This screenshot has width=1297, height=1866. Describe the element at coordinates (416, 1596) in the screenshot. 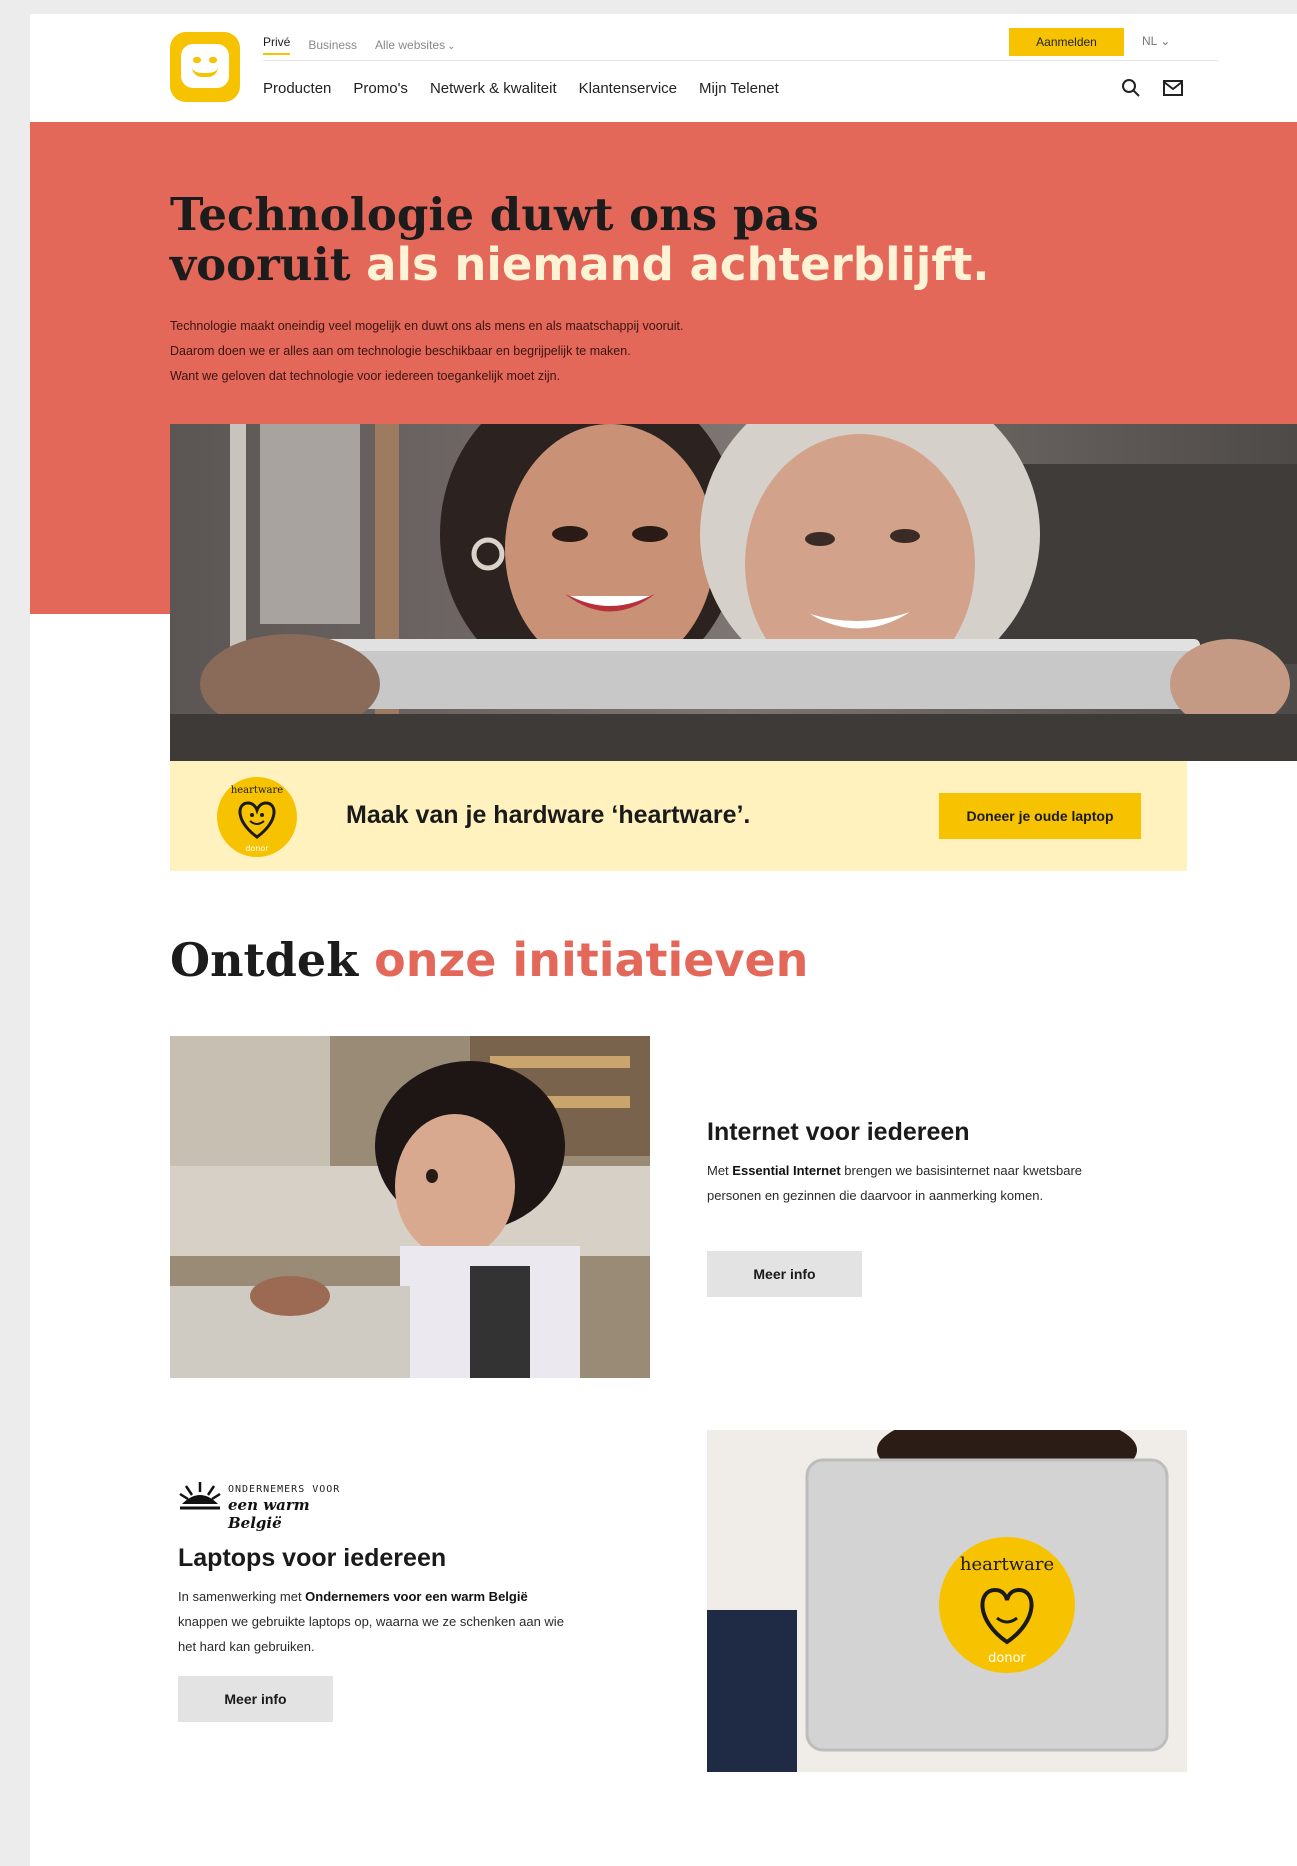

I see `card2-text-bold: Ondernemers voor een warm België` at that location.